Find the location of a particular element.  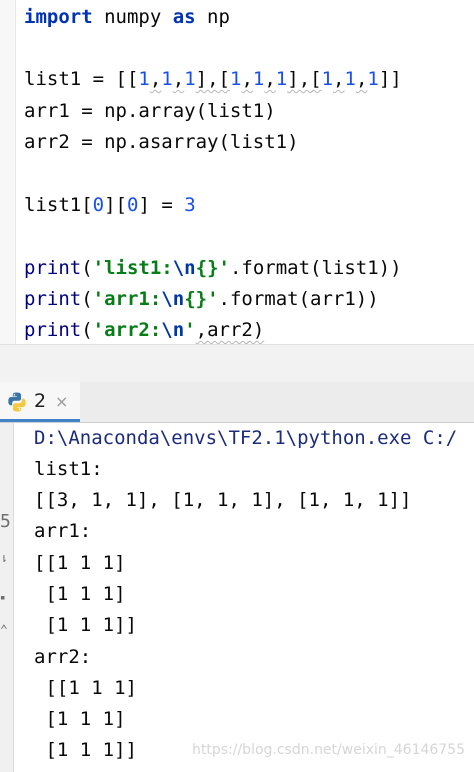

code-line-4: arr1 = np.array(list1) is located at coordinates (150, 111).